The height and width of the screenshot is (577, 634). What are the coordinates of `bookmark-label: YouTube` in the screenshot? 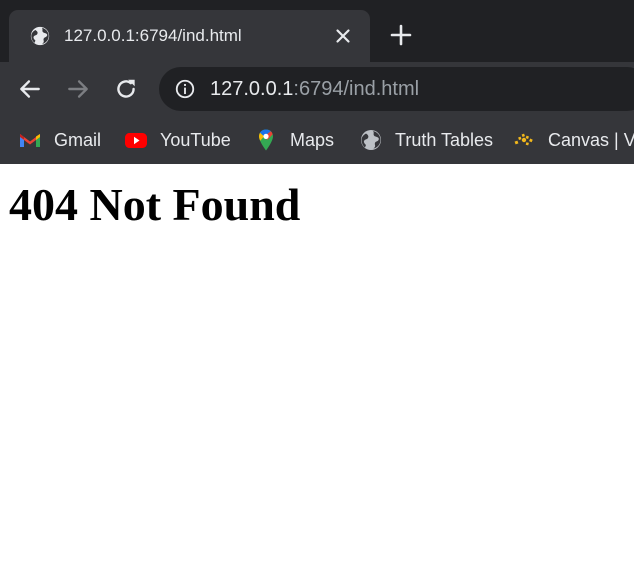 It's located at (195, 140).